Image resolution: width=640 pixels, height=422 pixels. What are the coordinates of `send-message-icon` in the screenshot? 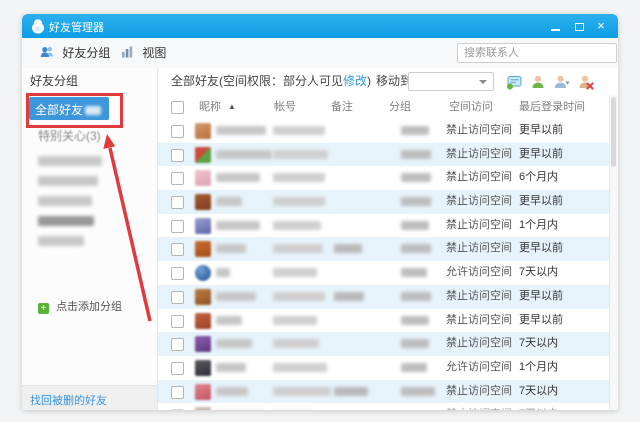 It's located at (514, 81).